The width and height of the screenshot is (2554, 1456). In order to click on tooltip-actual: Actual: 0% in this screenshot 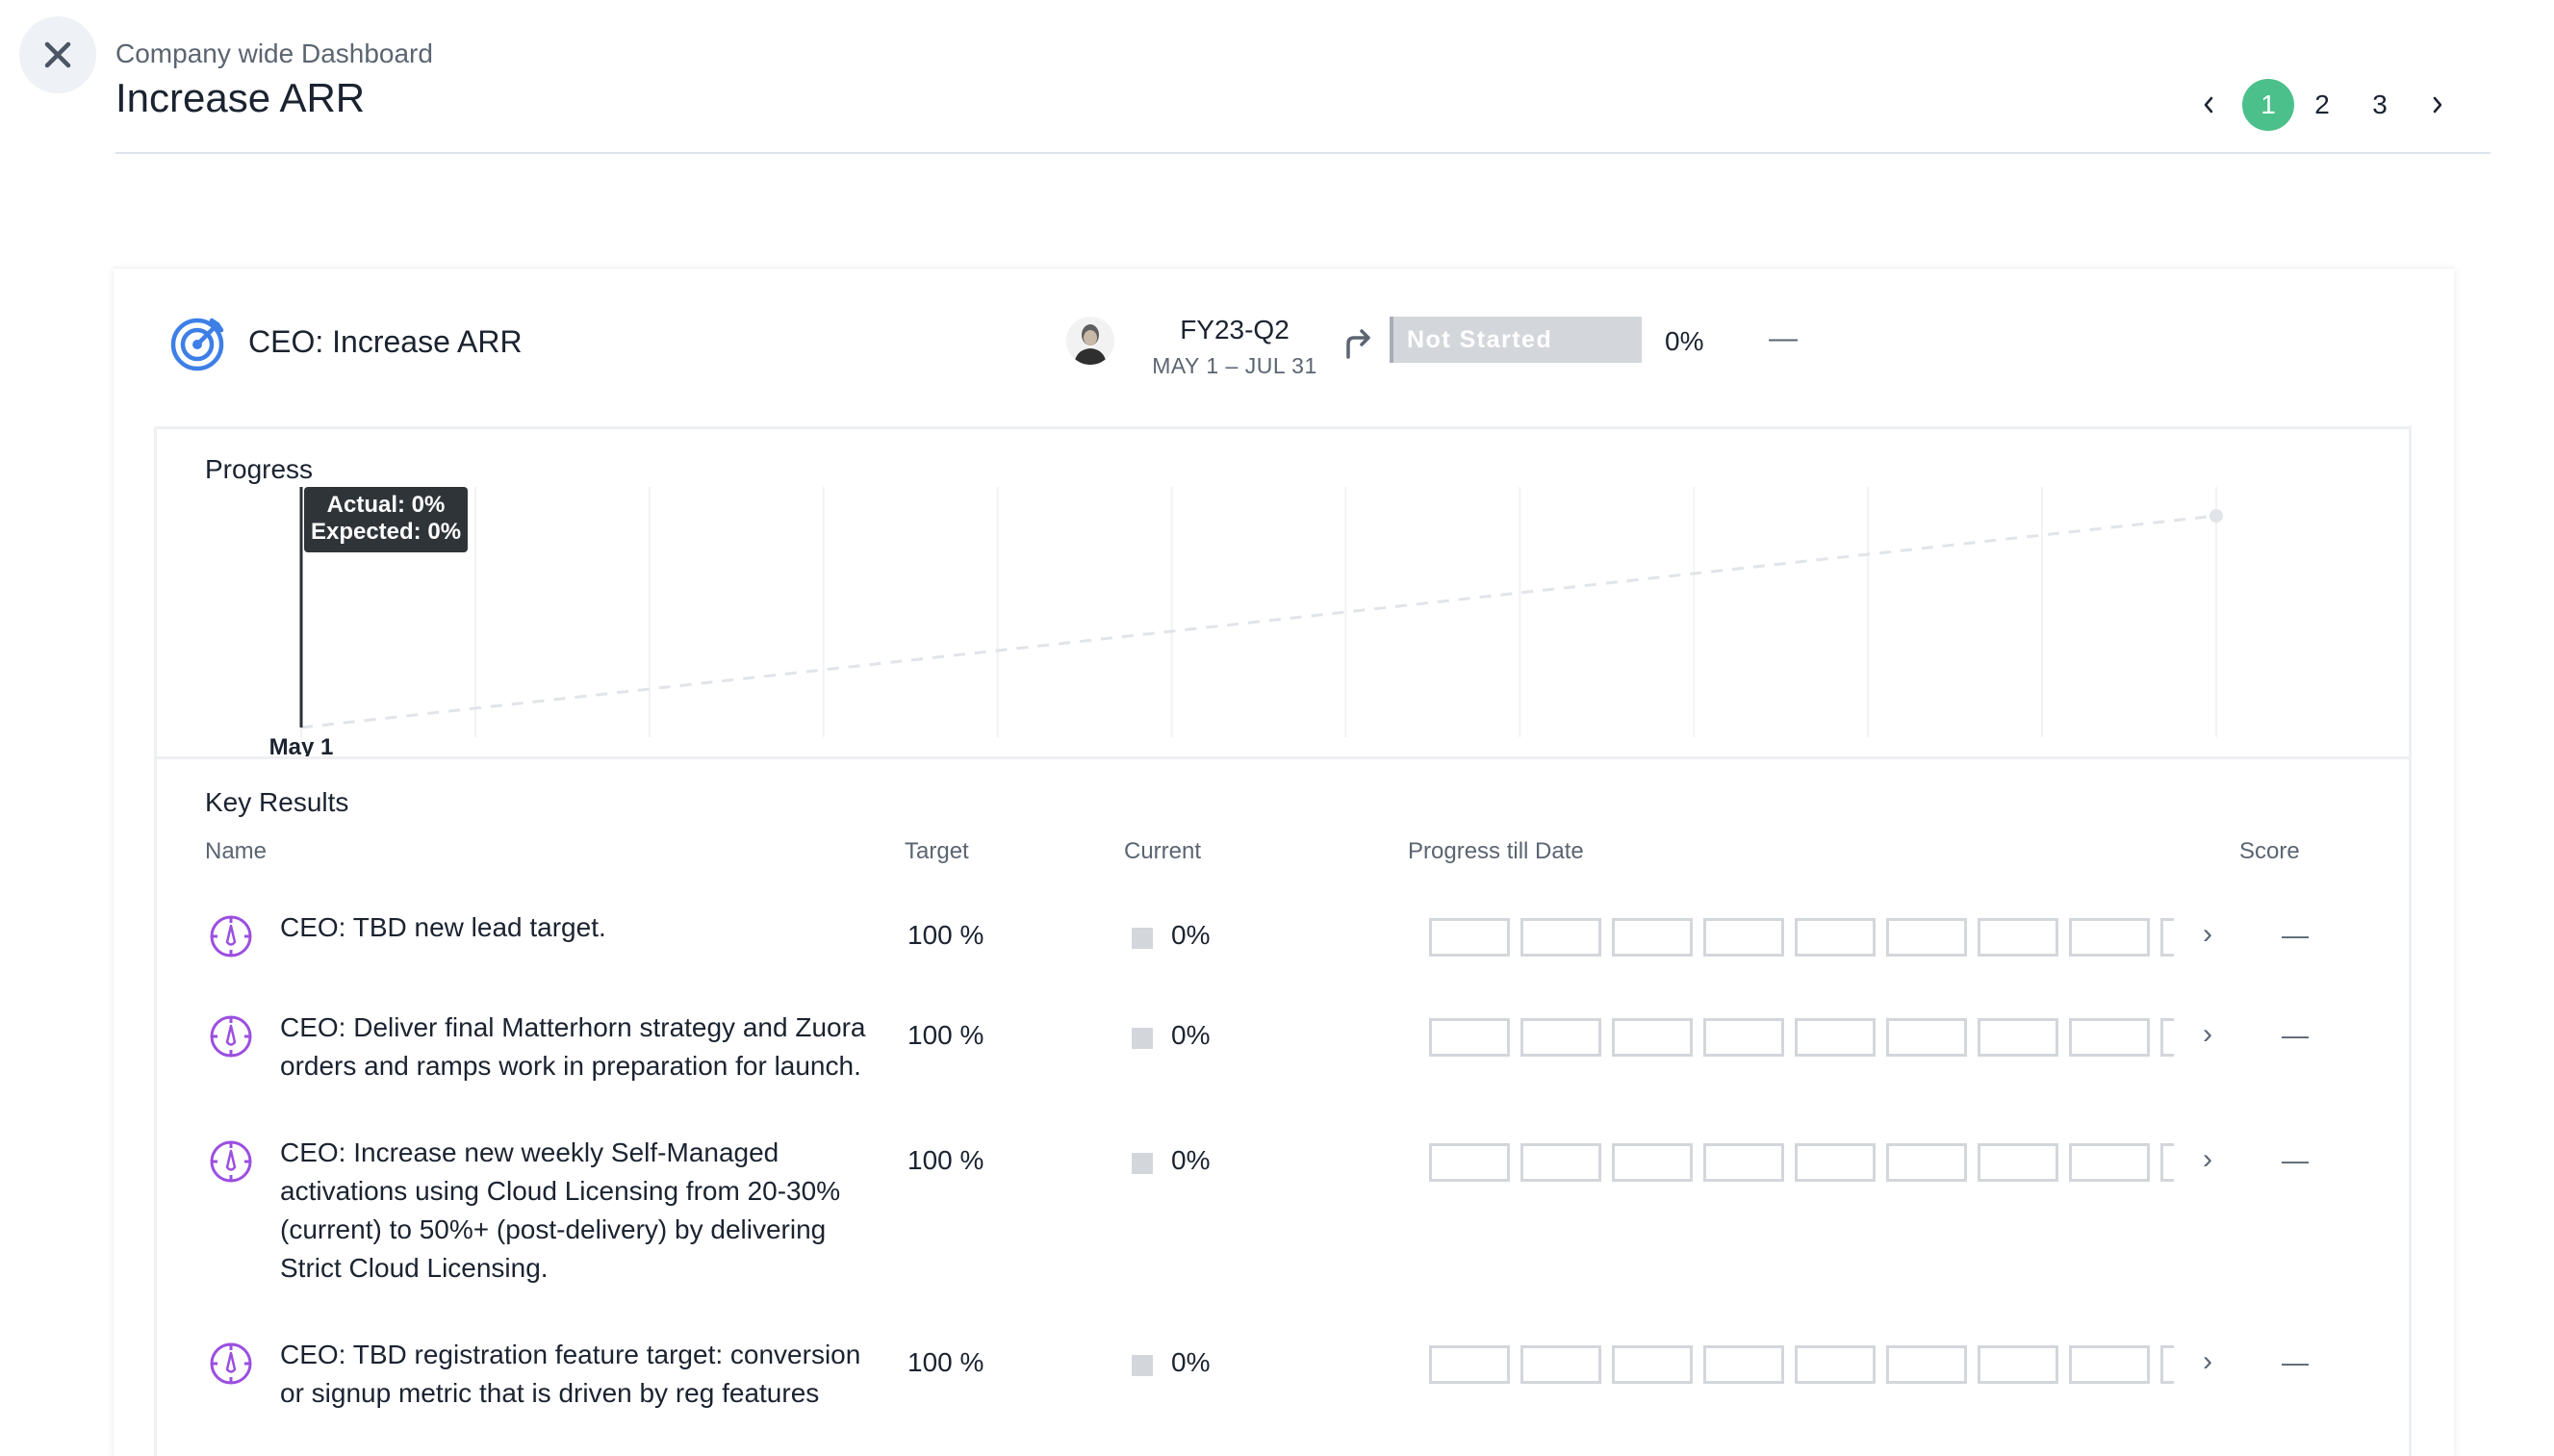, I will do `click(386, 505)`.